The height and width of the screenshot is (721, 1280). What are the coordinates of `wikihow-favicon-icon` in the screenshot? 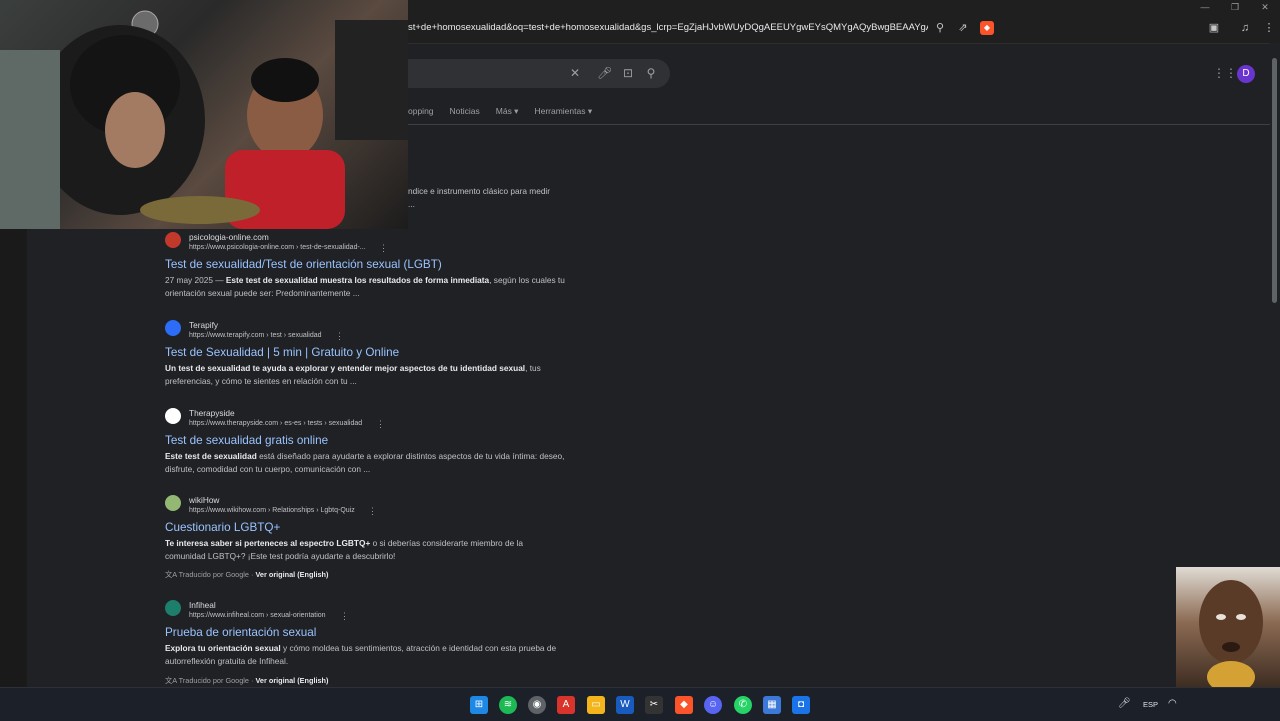 It's located at (173, 503).